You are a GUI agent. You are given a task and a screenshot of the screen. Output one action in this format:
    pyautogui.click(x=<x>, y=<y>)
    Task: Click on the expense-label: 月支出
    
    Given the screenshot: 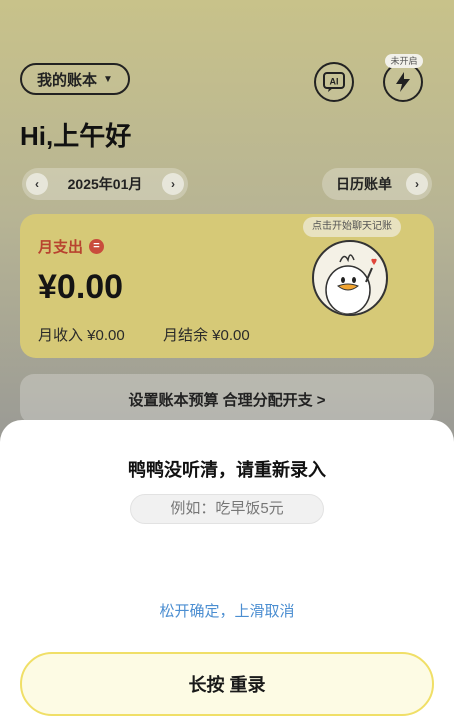 What is the action you would take?
    pyautogui.click(x=61, y=247)
    